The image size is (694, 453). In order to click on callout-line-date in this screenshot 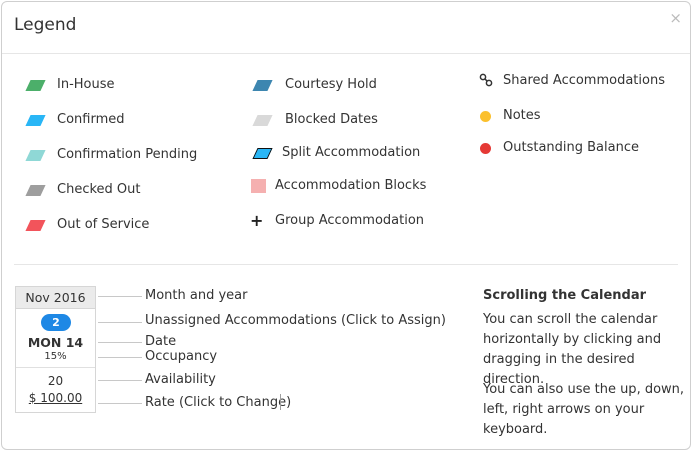, I will do `click(120, 342)`.